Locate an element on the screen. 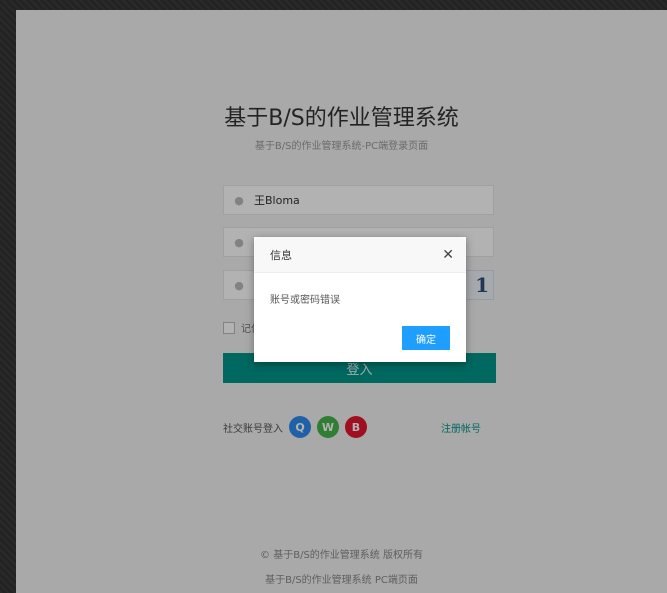 The height and width of the screenshot is (593, 667). close-icon: ✕ is located at coordinates (448, 255).